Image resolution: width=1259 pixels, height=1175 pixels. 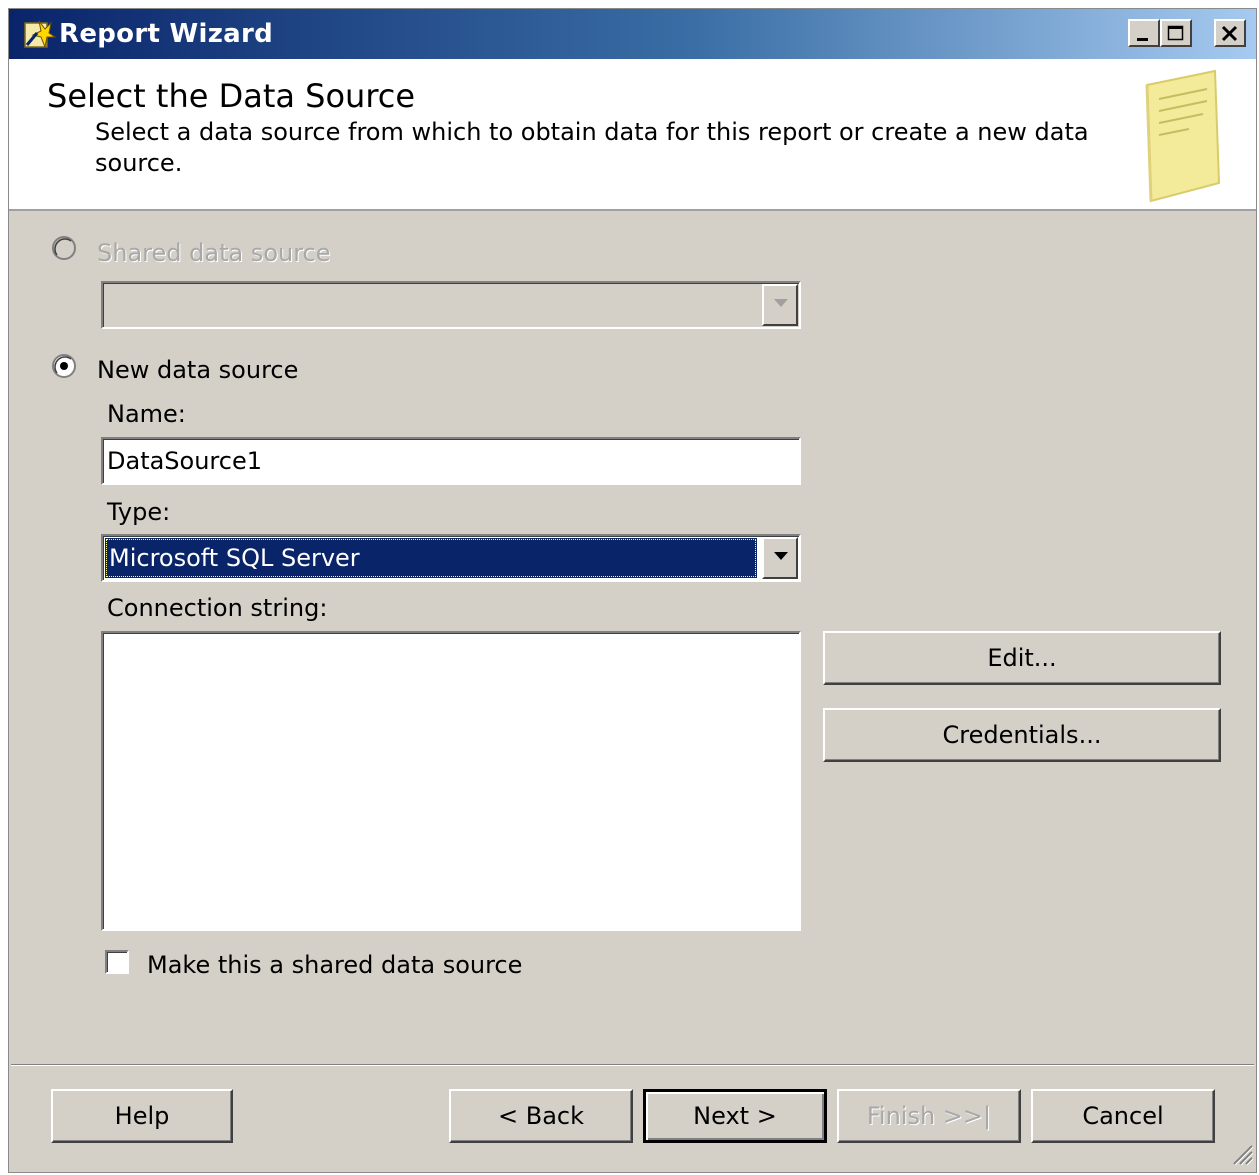 What do you see at coordinates (431, 558) in the screenshot?
I see `type-selected-value: Microsoft SQL Server` at bounding box center [431, 558].